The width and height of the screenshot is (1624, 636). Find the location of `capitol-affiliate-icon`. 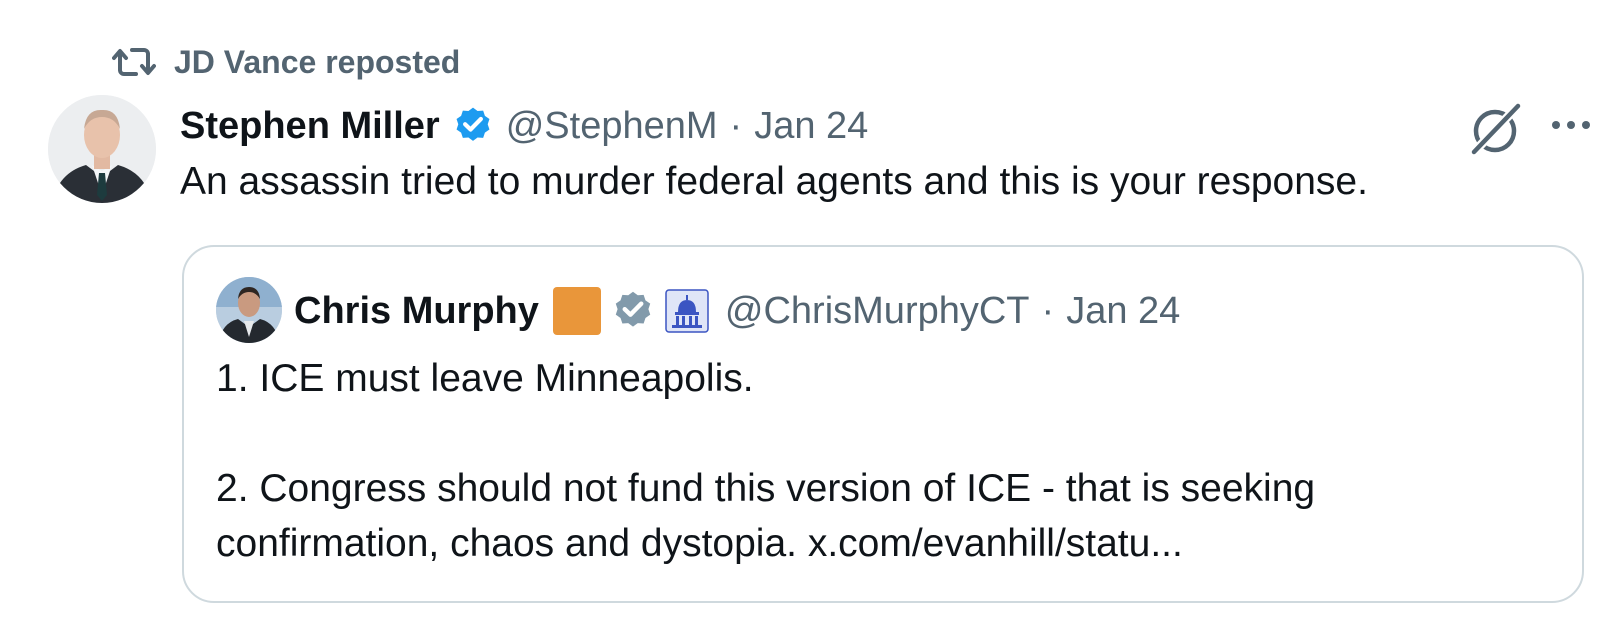

capitol-affiliate-icon is located at coordinates (687, 311).